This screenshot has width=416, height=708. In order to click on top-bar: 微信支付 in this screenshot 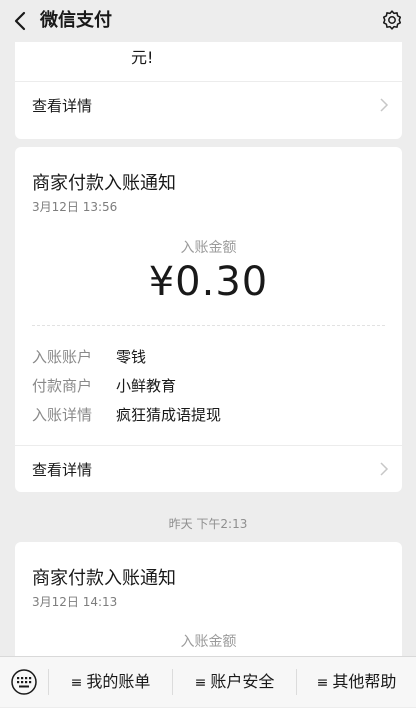, I will do `click(208, 21)`.